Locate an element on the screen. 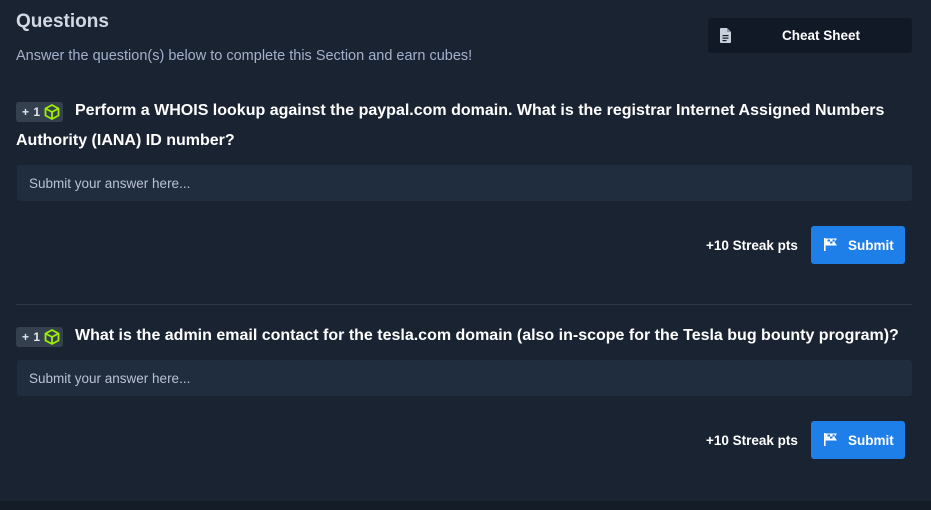 The width and height of the screenshot is (931, 510). cheat-sheet-button: Cheat Sheet is located at coordinates (810, 35).